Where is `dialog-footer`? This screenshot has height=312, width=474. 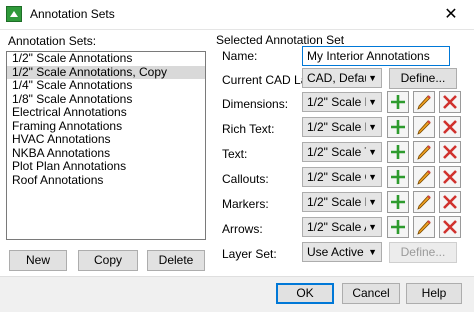
dialog-footer is located at coordinates (237, 294).